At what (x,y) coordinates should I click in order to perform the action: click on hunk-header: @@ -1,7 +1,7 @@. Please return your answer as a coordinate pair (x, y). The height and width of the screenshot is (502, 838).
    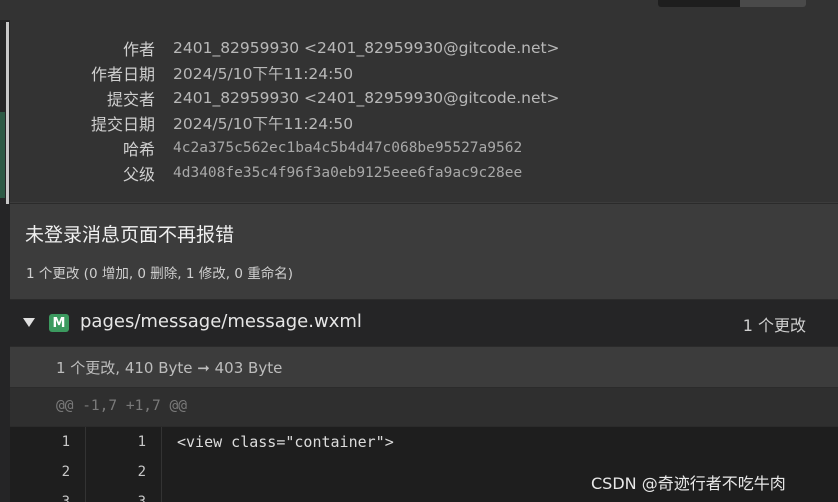
    Looking at the image, I should click on (121, 406).